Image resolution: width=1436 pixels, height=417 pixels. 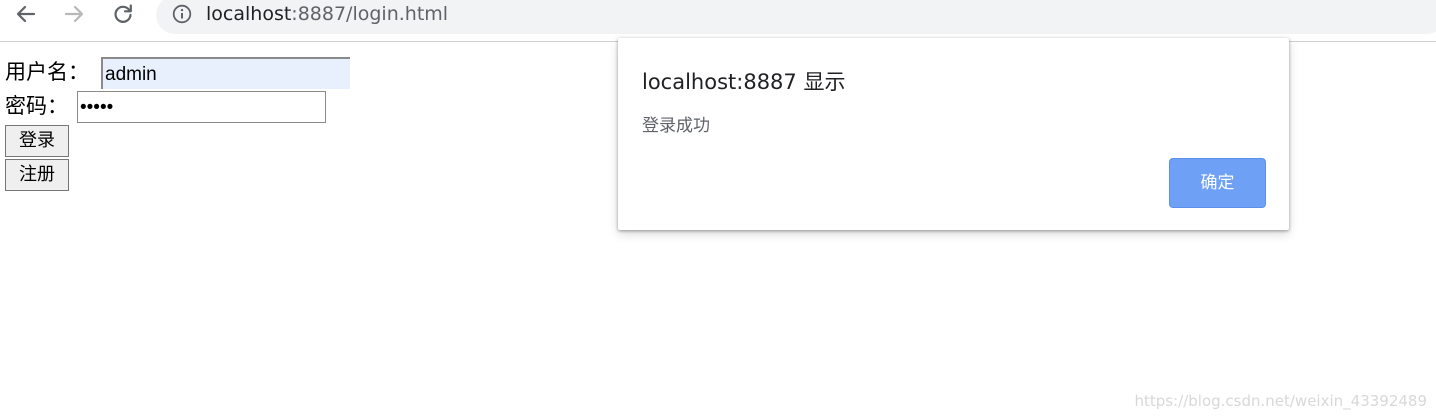 What do you see at coordinates (37, 175) in the screenshot?
I see `register-button: 注册` at bounding box center [37, 175].